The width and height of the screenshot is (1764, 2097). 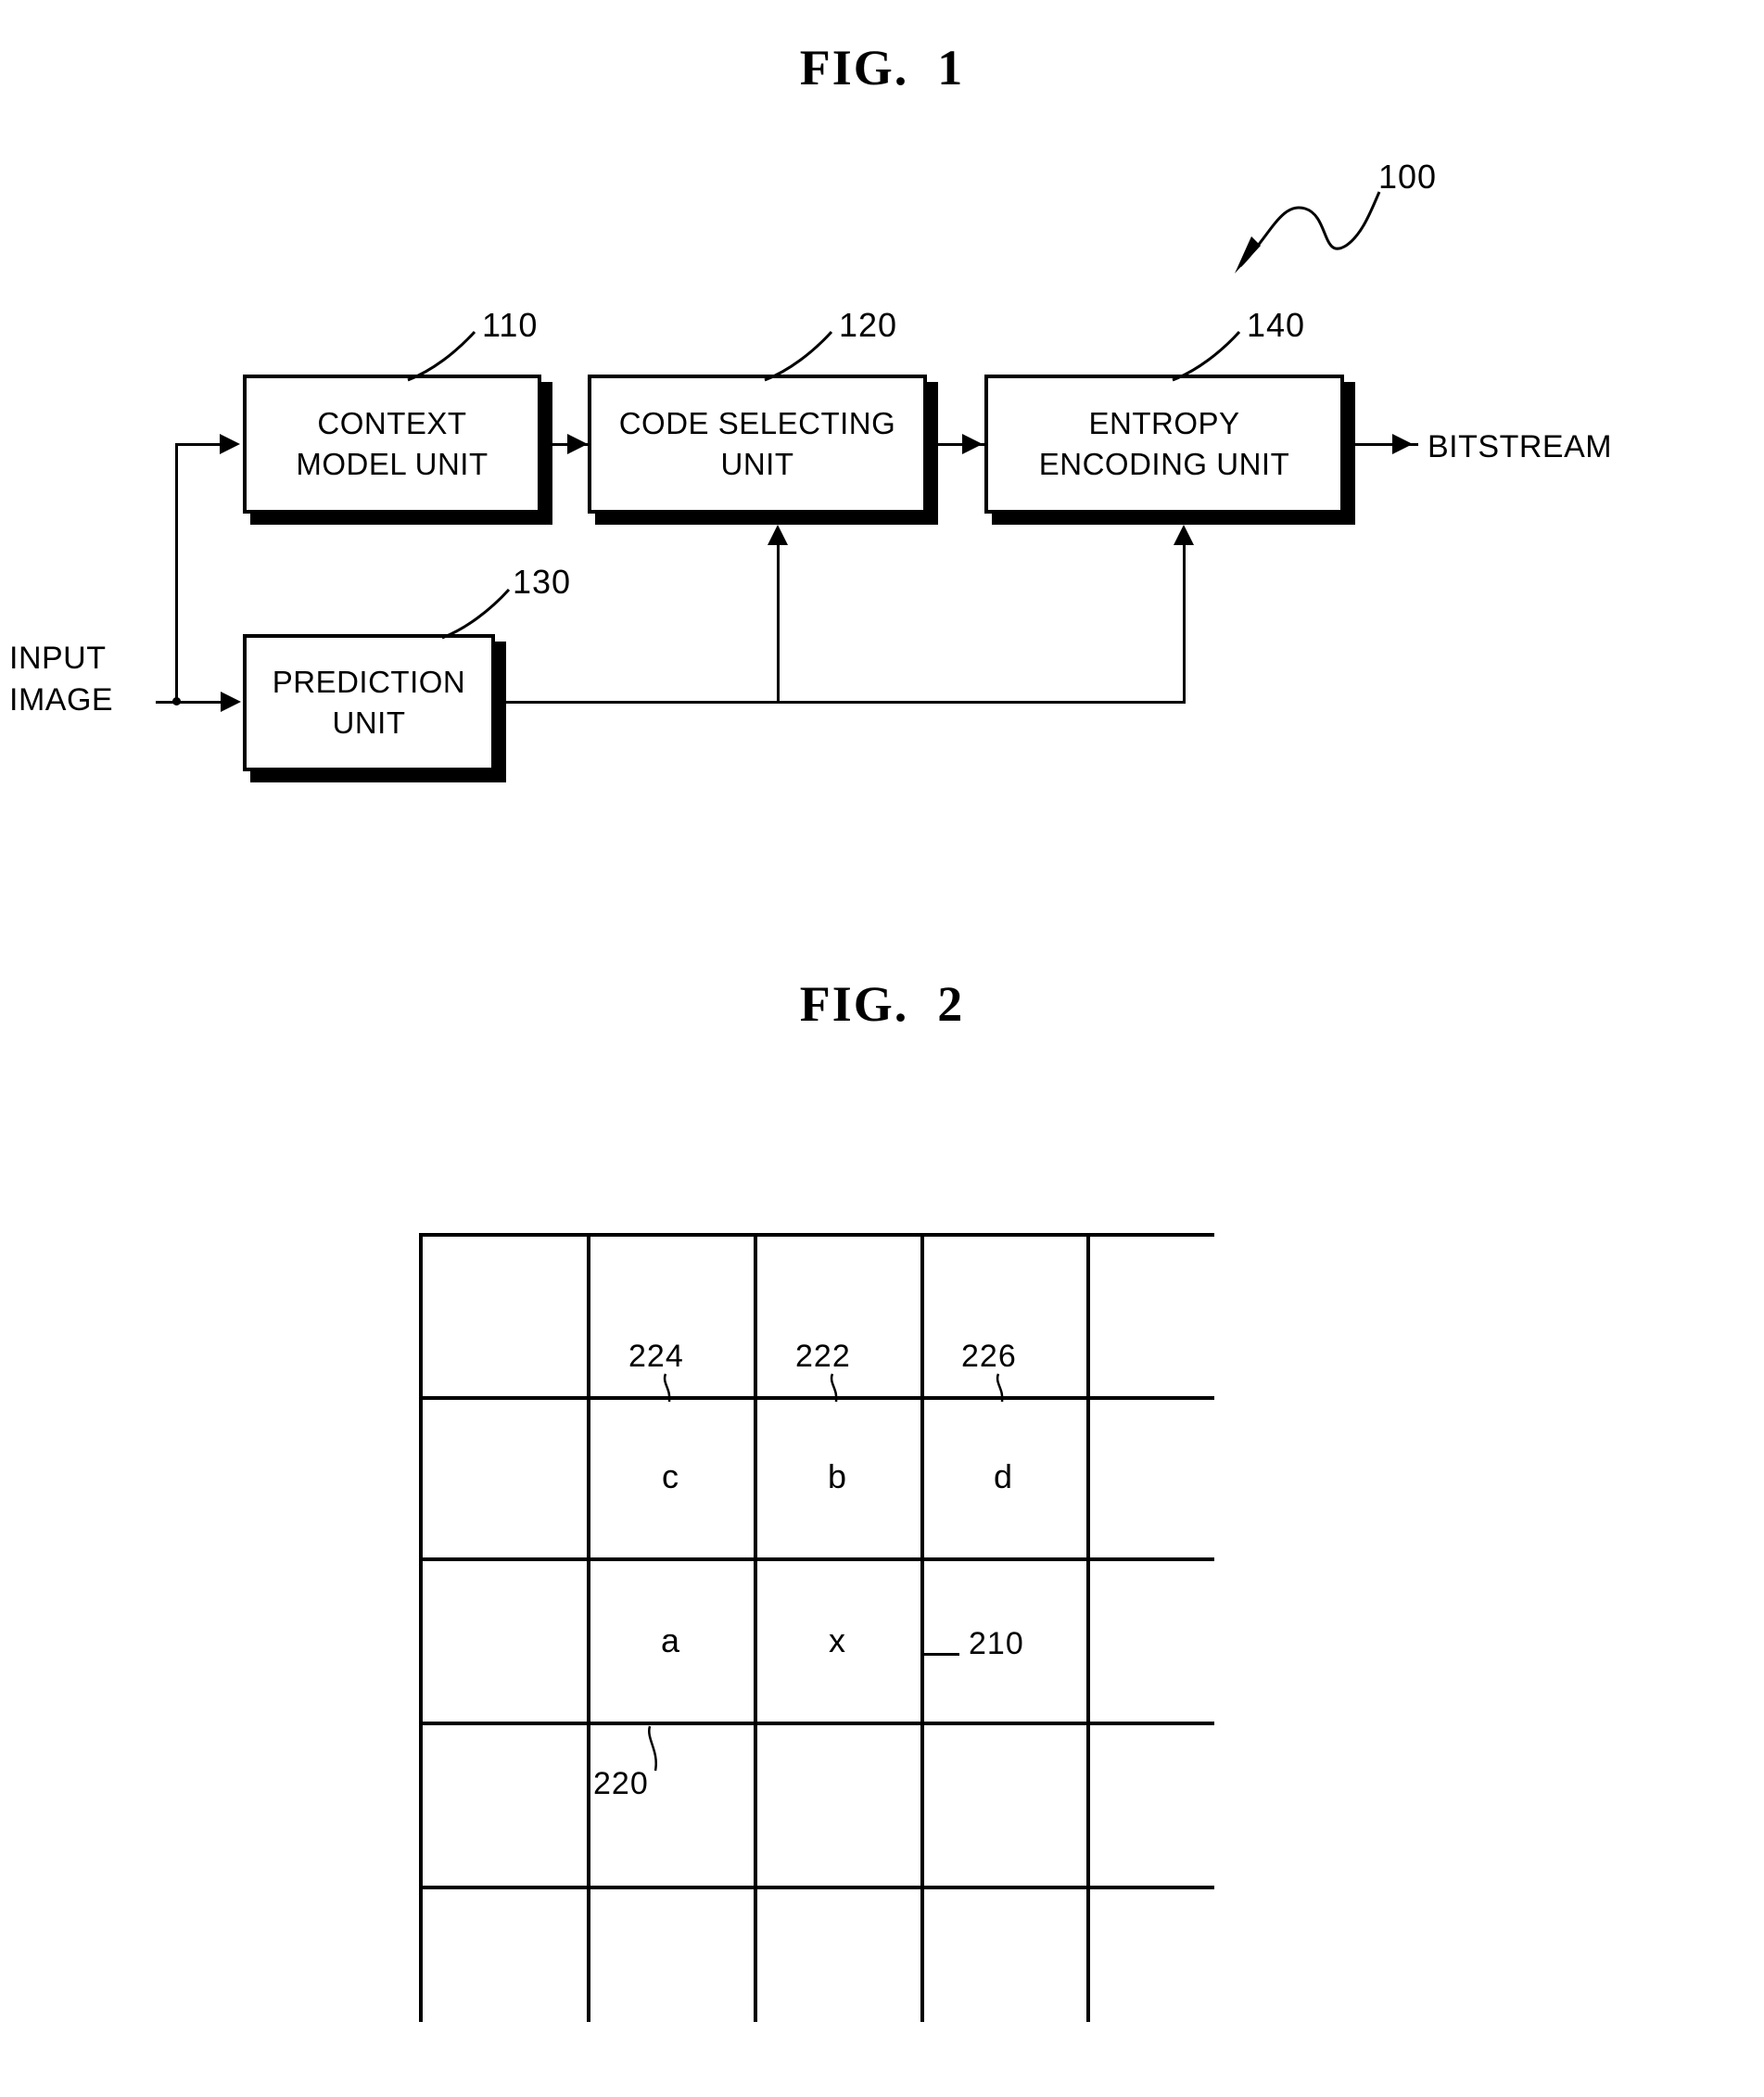 I want to click on ref-226-leader, so click(x=1000, y=1388).